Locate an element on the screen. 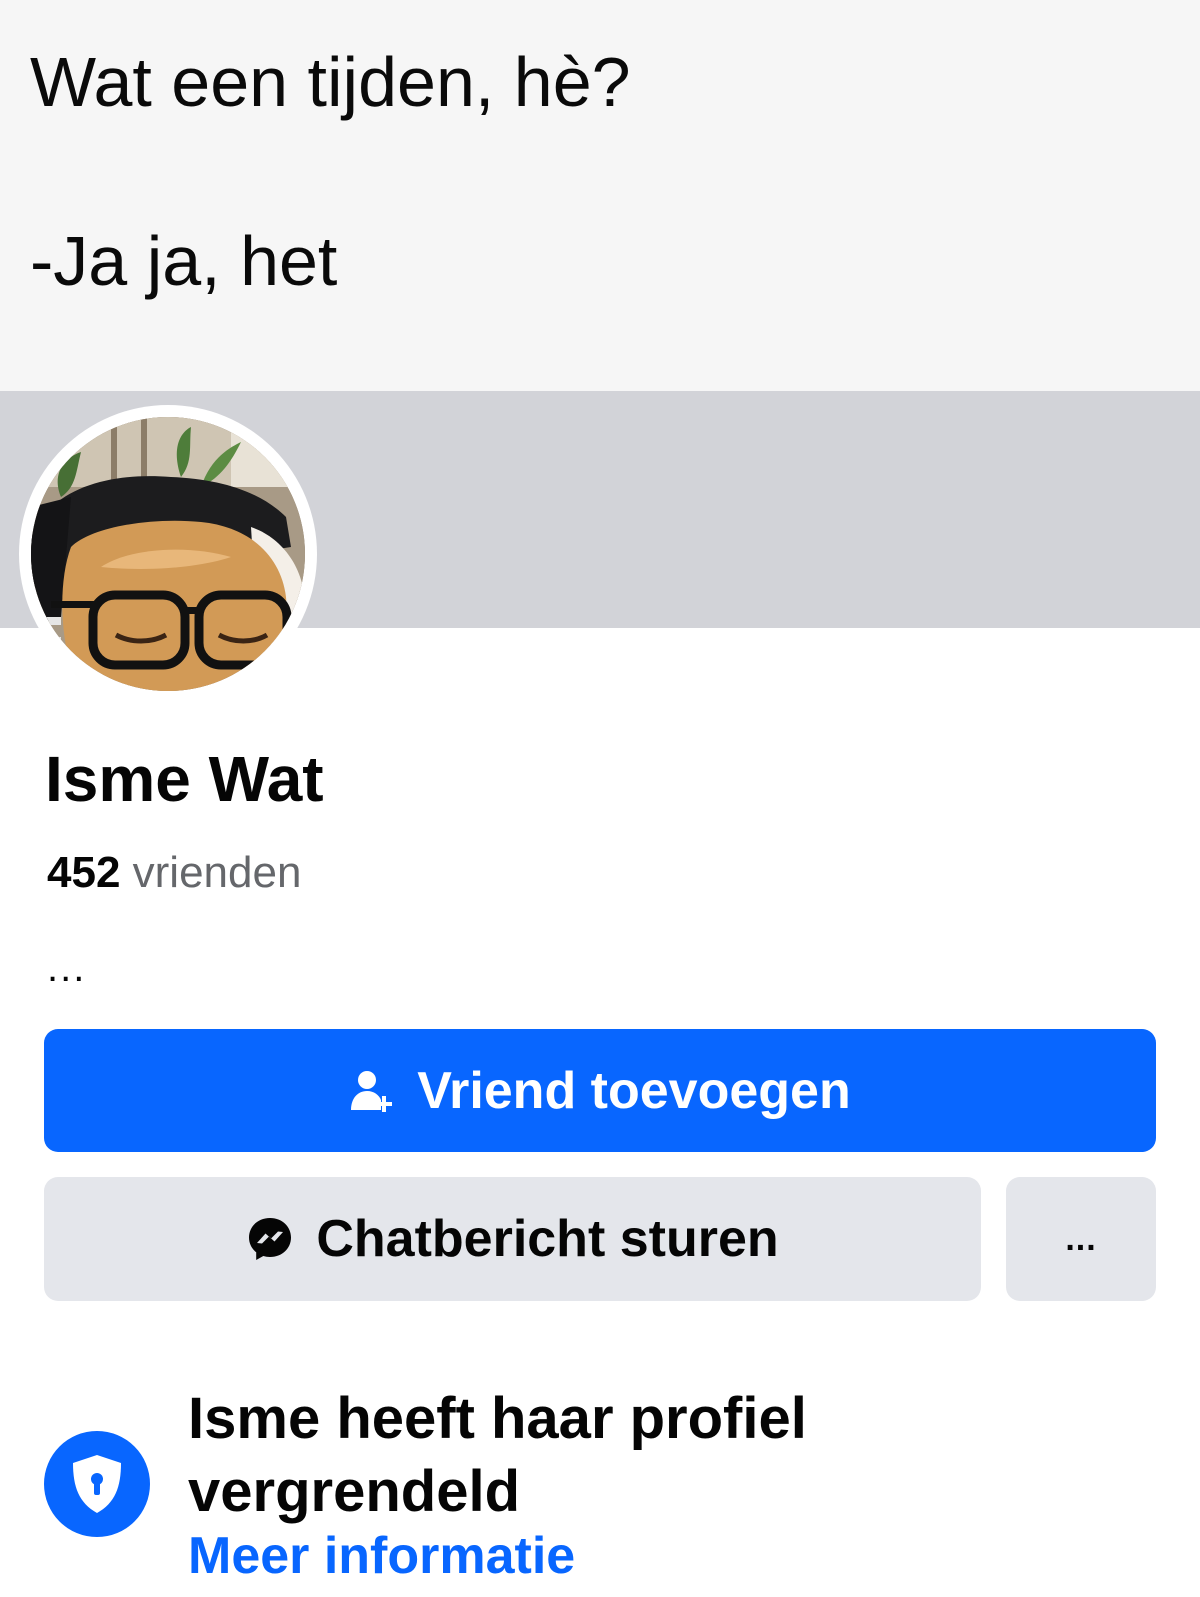 Image resolution: width=1200 pixels, height=1597 pixels. add-friend-button: Vriend toevoegen is located at coordinates (600, 1090).